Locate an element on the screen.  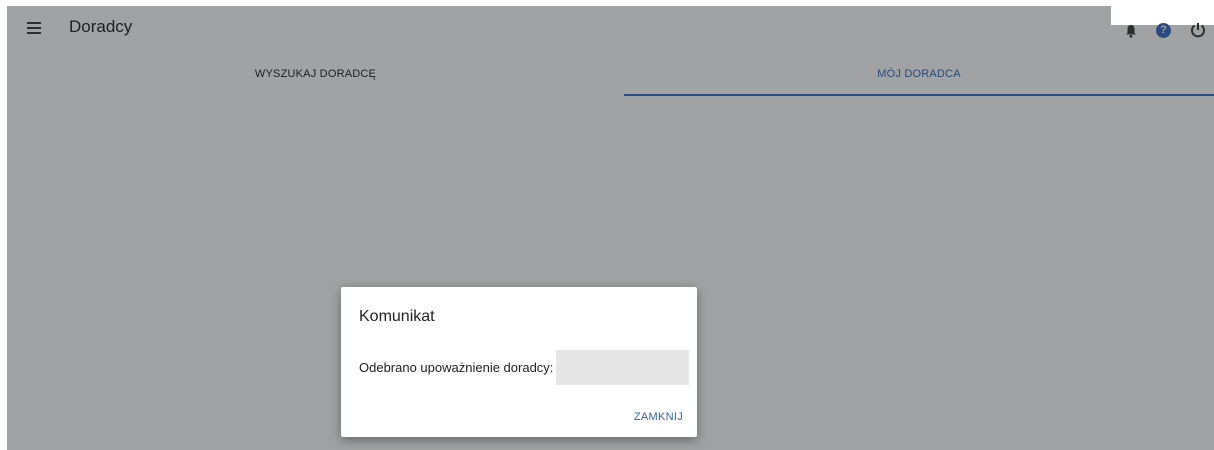
help-icon: ? is located at coordinates (1163, 30).